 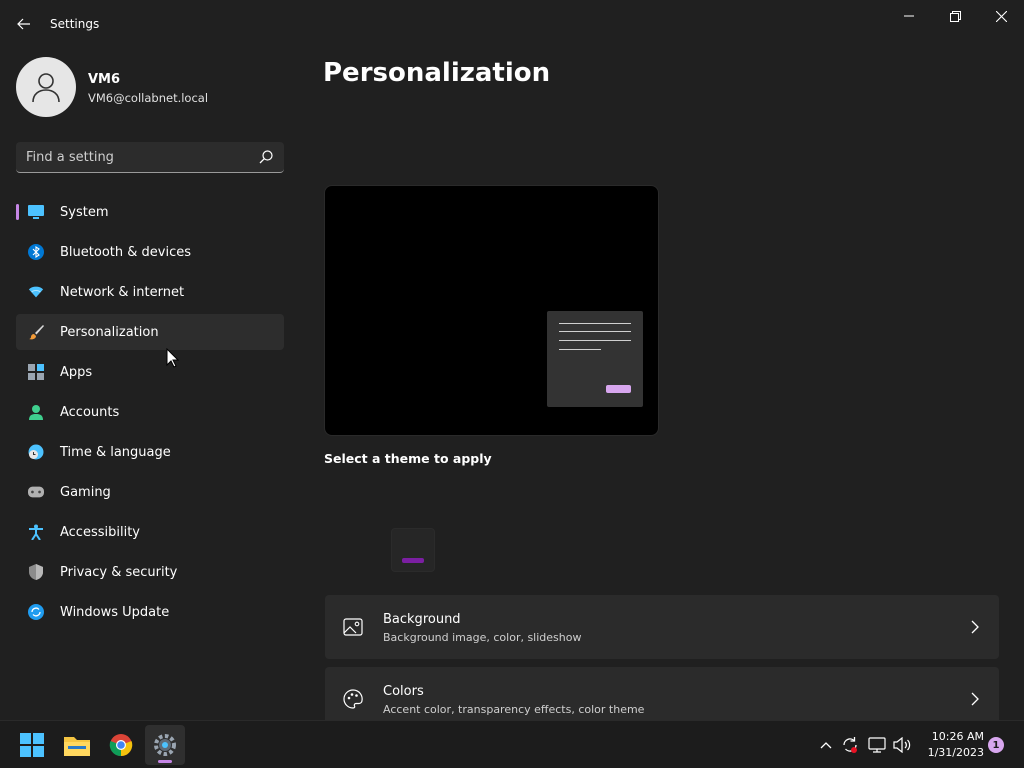 I want to click on network-monitor-icon, so click(x=877, y=745).